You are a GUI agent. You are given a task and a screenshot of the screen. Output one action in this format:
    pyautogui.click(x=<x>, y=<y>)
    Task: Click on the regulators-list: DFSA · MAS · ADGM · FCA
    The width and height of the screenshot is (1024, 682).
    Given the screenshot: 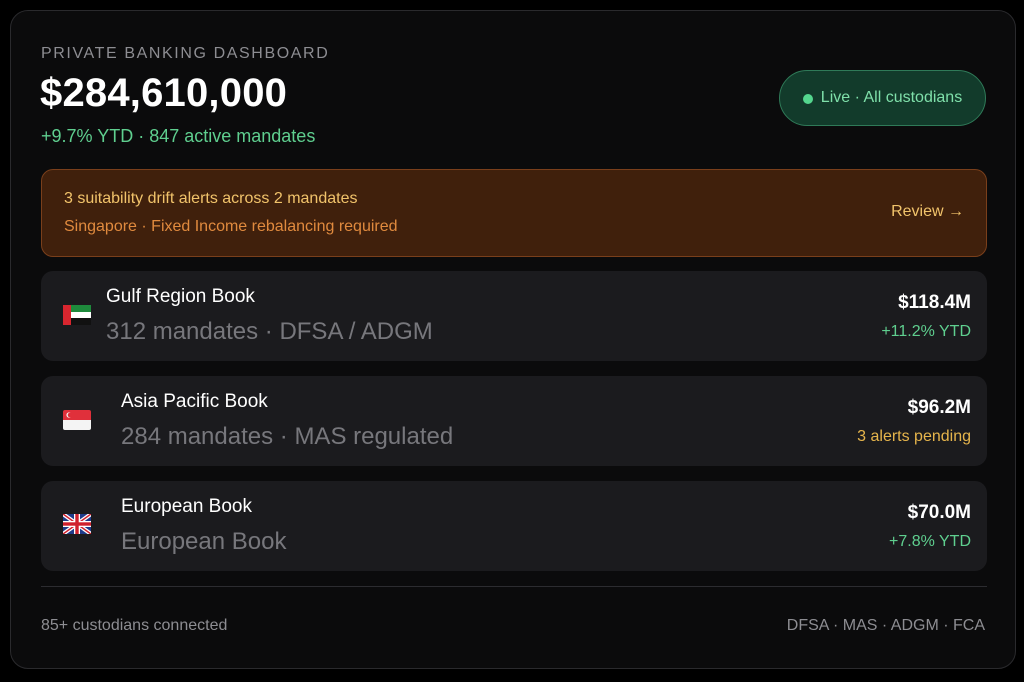 What is the action you would take?
    pyautogui.click(x=885, y=625)
    